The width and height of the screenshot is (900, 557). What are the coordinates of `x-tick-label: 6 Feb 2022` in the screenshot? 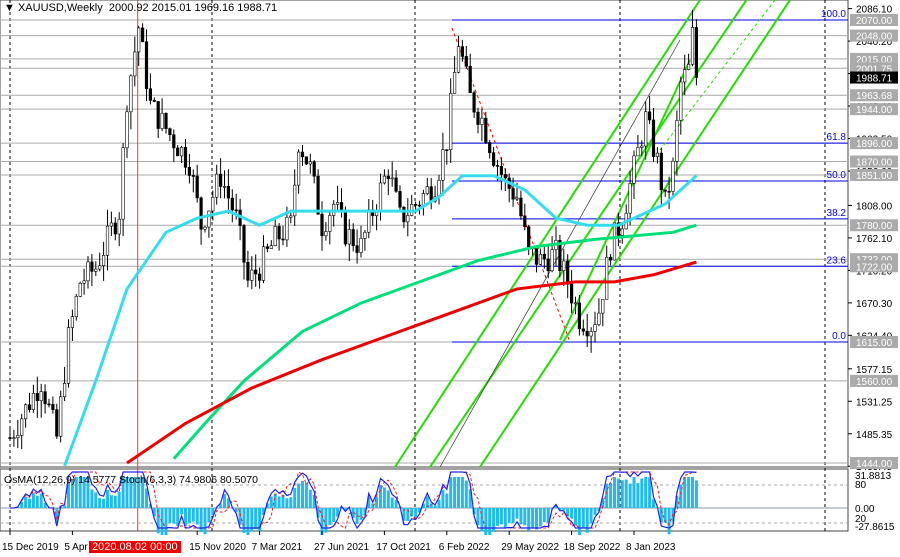 It's located at (464, 547).